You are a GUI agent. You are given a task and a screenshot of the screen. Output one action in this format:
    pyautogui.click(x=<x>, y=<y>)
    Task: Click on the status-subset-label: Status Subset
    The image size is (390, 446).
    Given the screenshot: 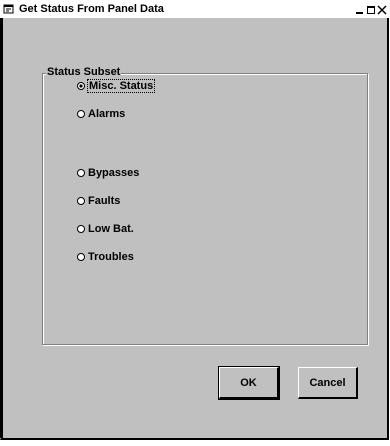 What is the action you would take?
    pyautogui.click(x=84, y=72)
    